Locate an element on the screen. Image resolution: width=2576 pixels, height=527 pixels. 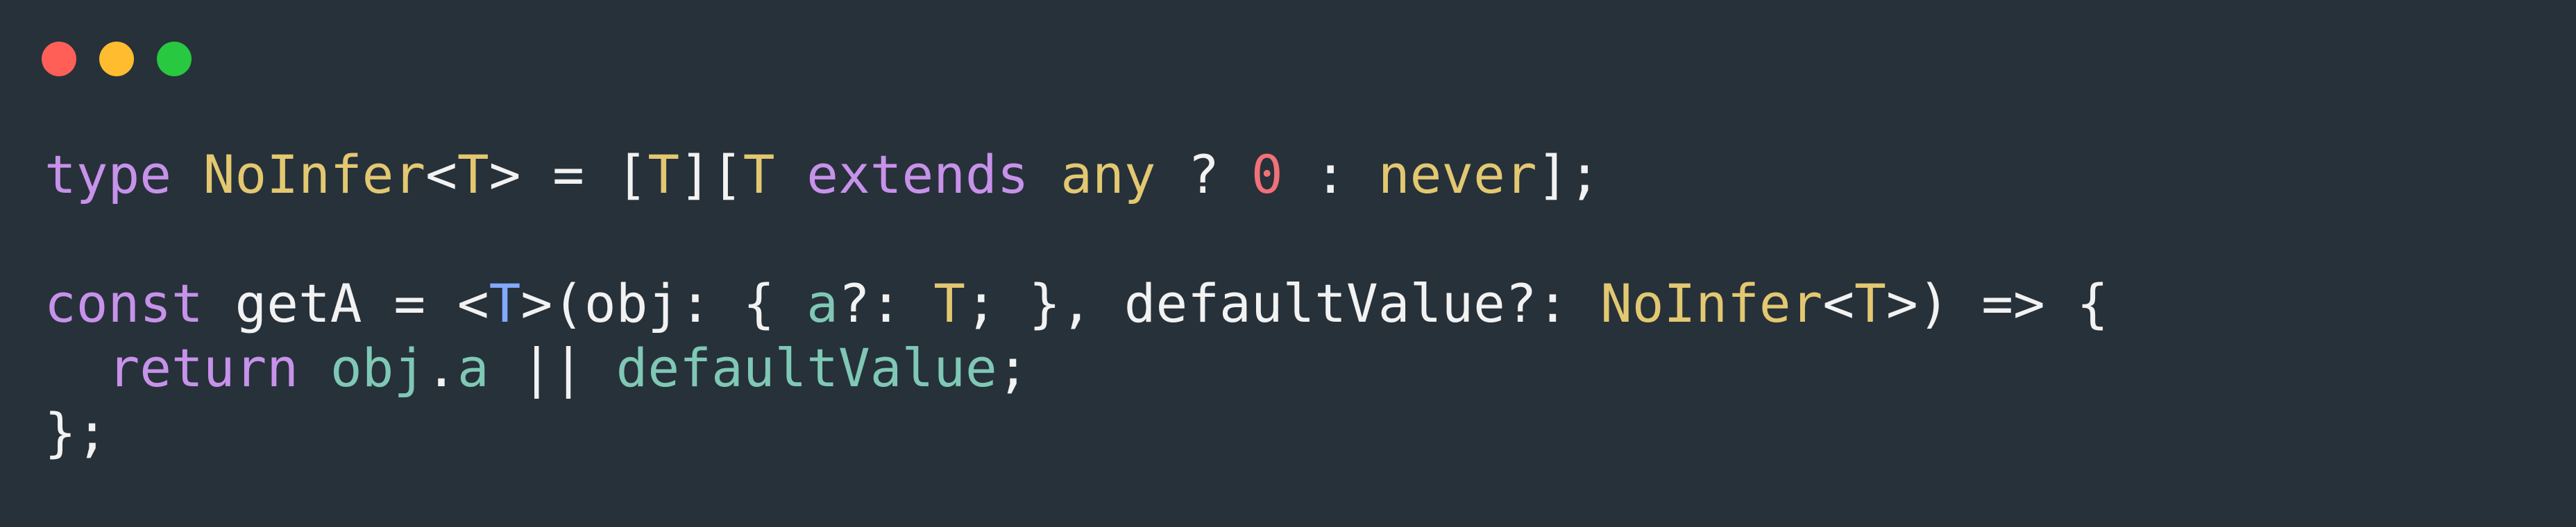
code-token: type is located at coordinates (108, 174).